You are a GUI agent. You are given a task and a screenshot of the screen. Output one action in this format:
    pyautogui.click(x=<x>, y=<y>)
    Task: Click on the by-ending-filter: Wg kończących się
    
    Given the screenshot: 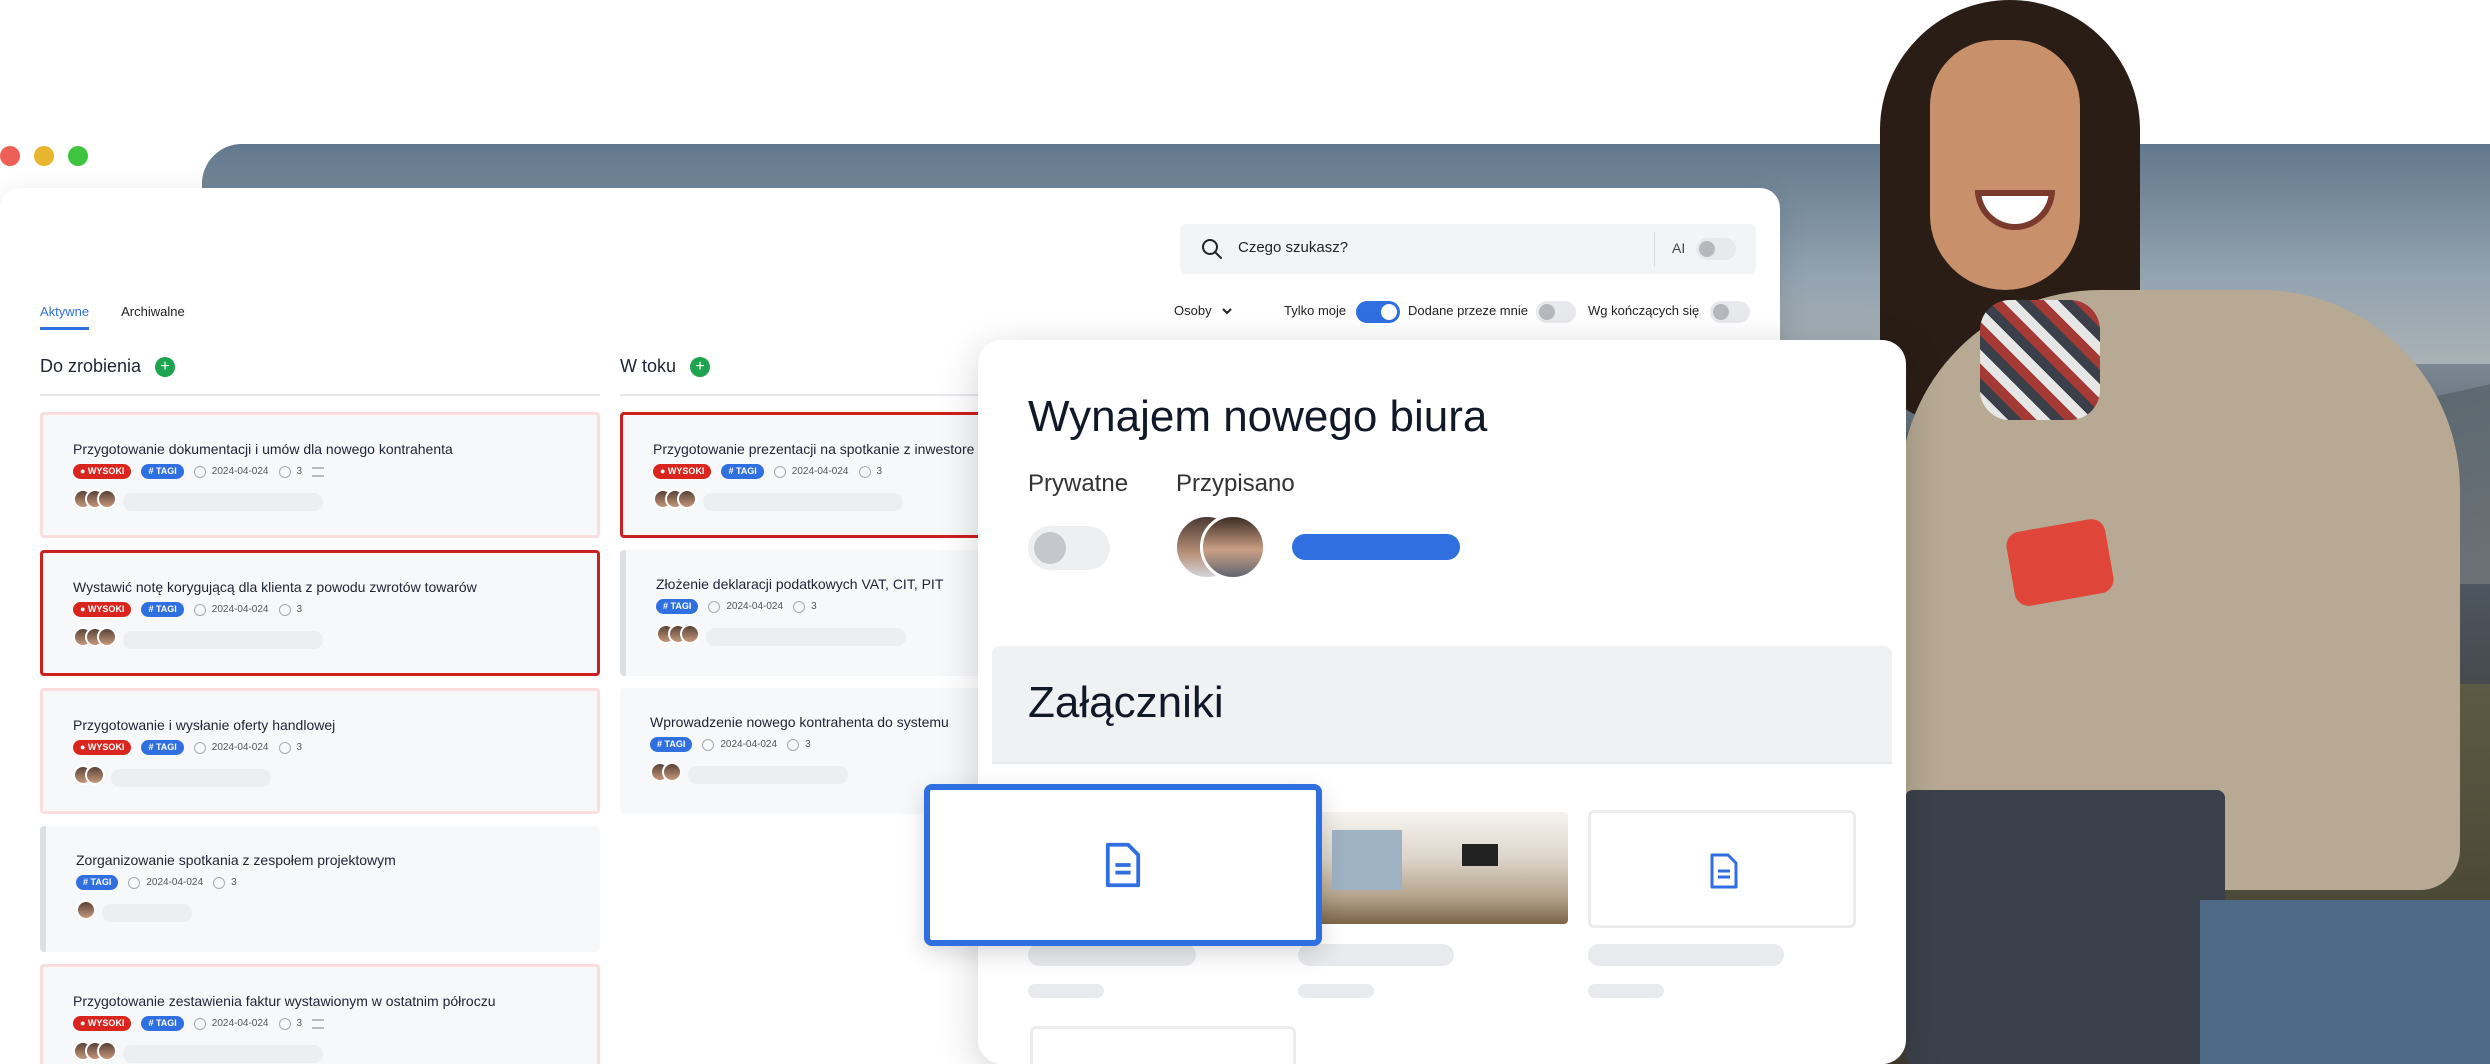 What is the action you would take?
    pyautogui.click(x=1643, y=310)
    